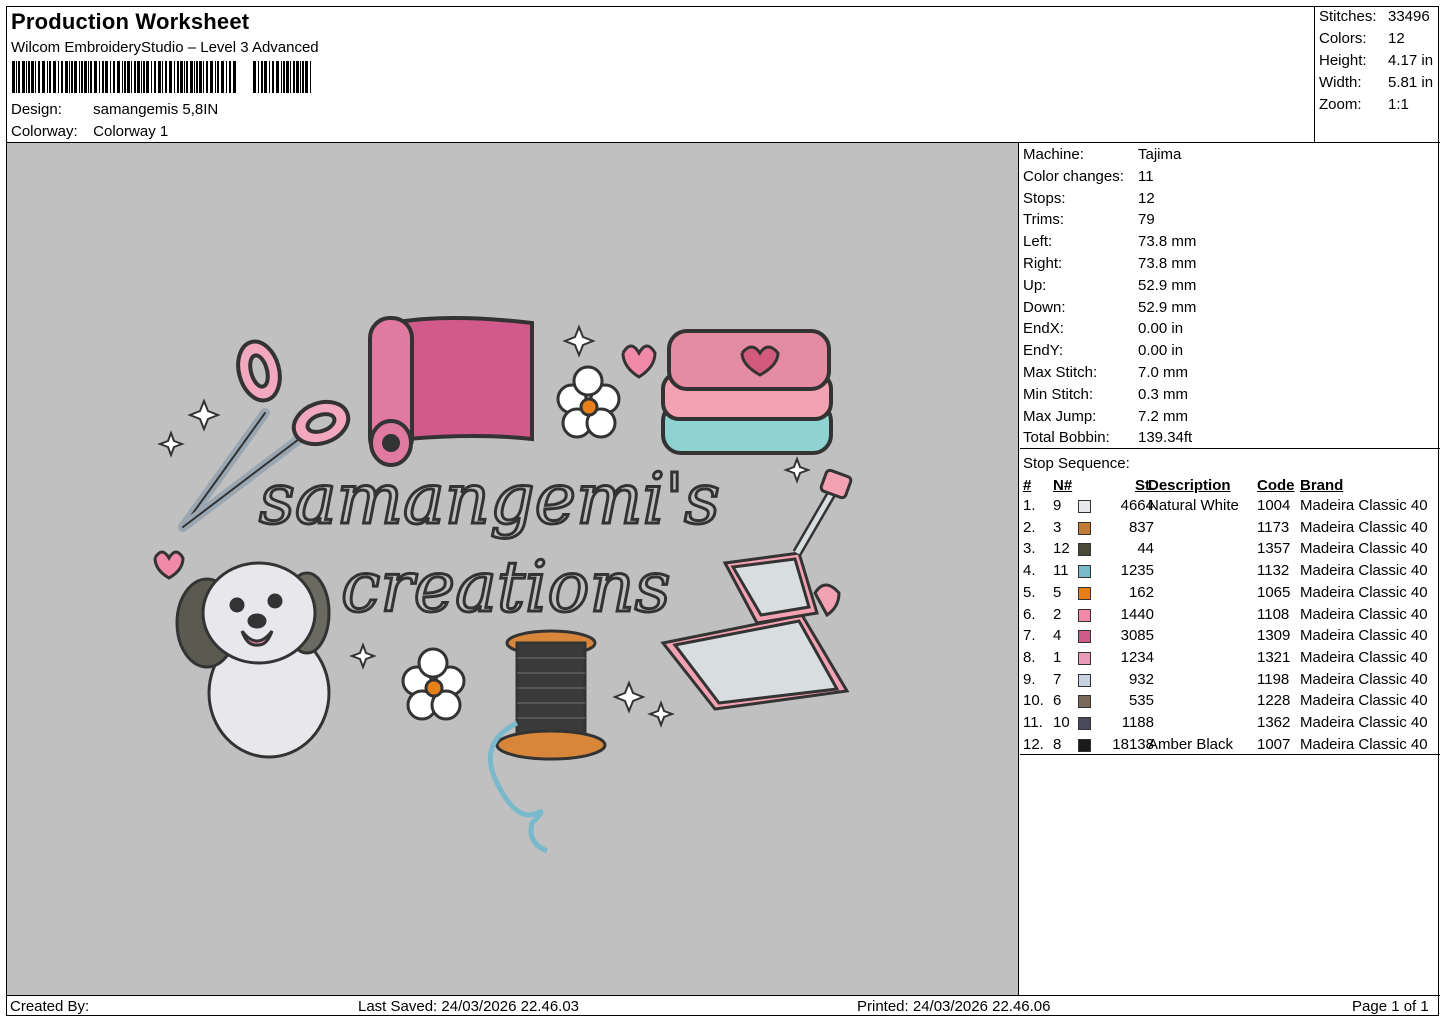  Describe the element at coordinates (1167, 307) in the screenshot. I see `property-value: 52.9 mm` at that location.